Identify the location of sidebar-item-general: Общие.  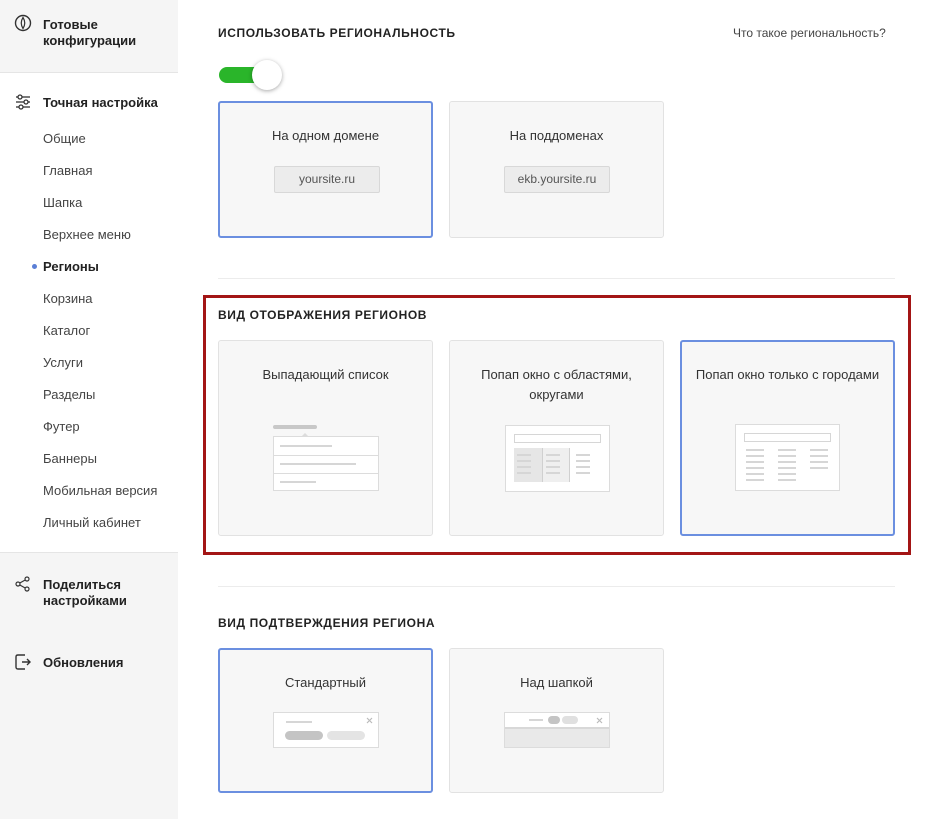
(64, 139).